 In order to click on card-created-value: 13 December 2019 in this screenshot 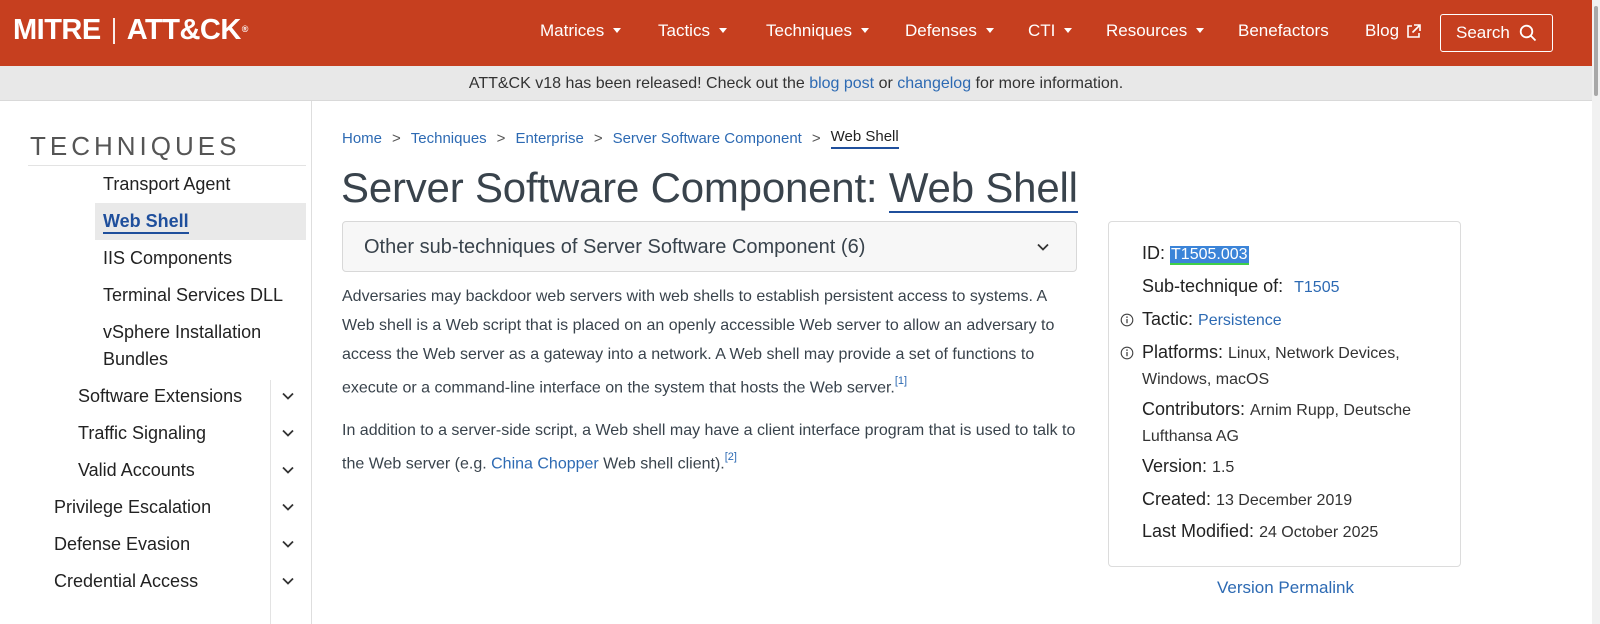, I will do `click(1284, 500)`.